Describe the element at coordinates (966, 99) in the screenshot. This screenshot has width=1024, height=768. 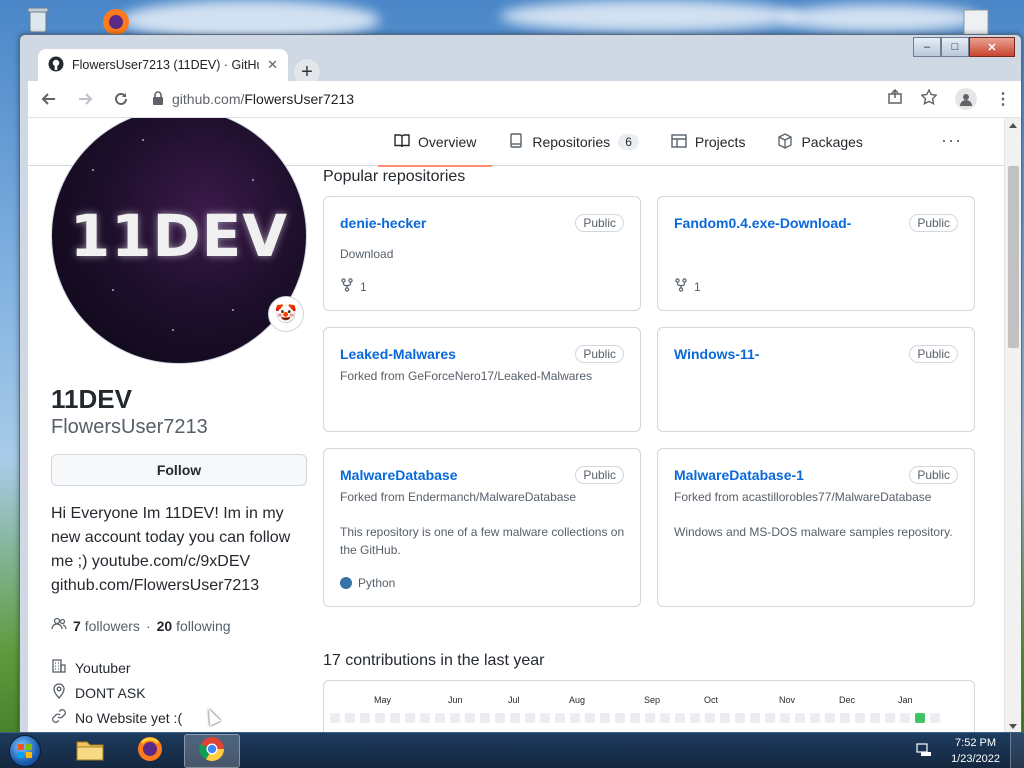
I see `profile-icon` at that location.